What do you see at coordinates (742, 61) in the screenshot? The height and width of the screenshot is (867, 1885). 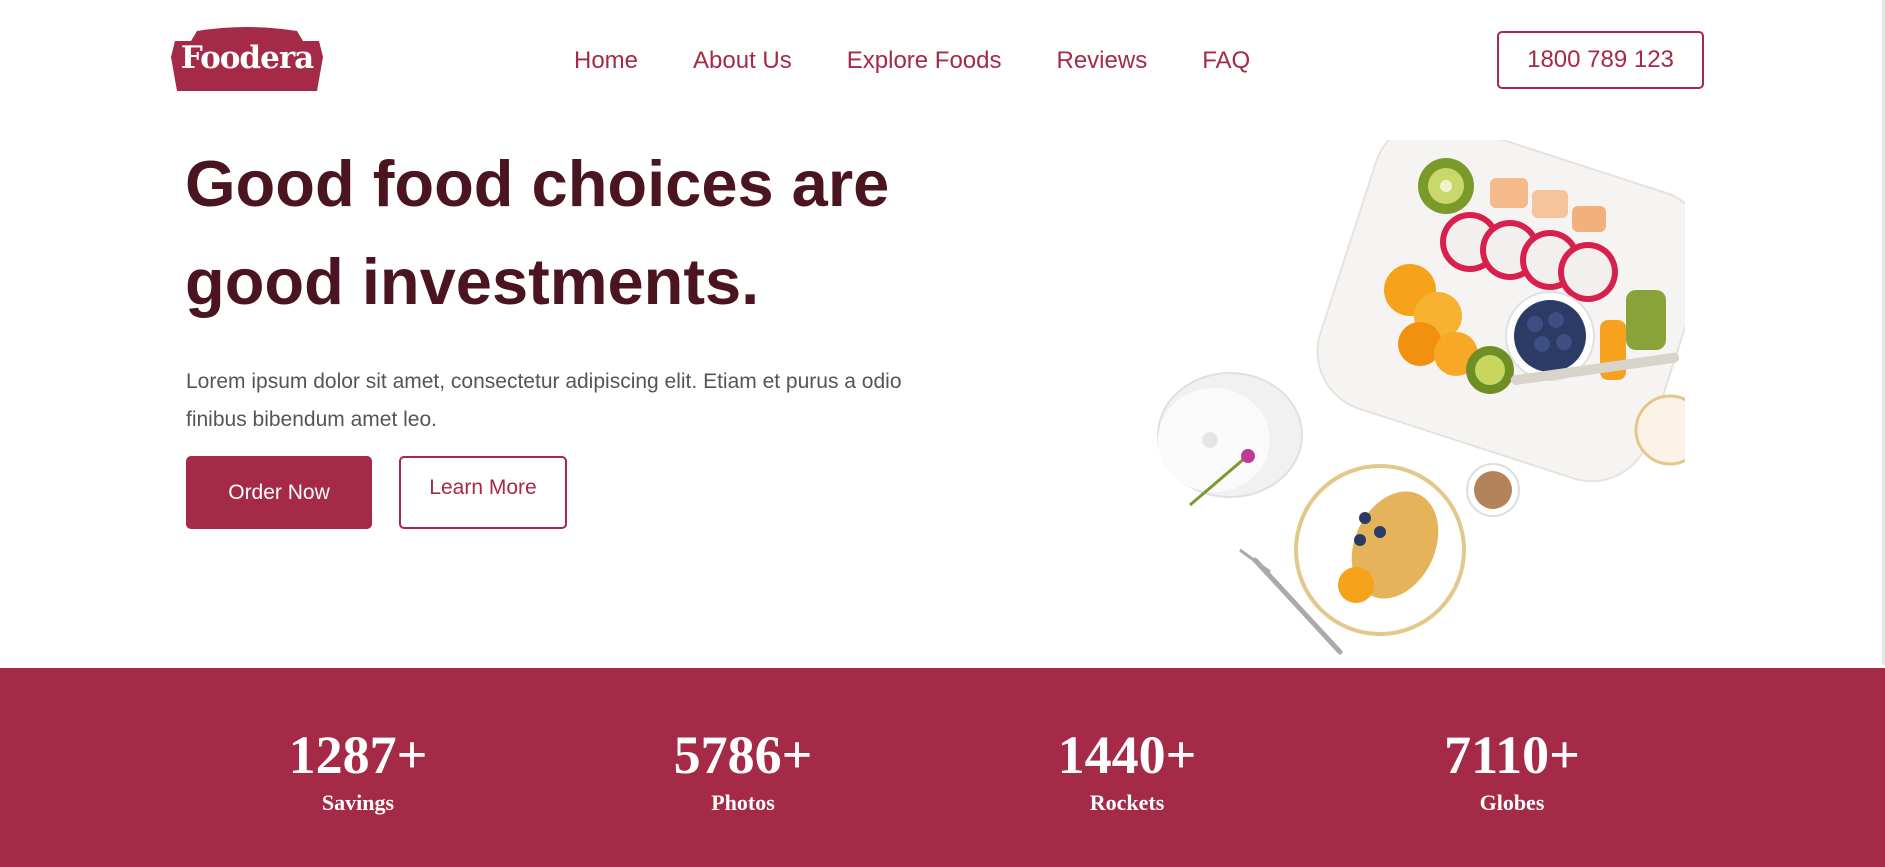 I see `nav-link-about-us: About Us` at bounding box center [742, 61].